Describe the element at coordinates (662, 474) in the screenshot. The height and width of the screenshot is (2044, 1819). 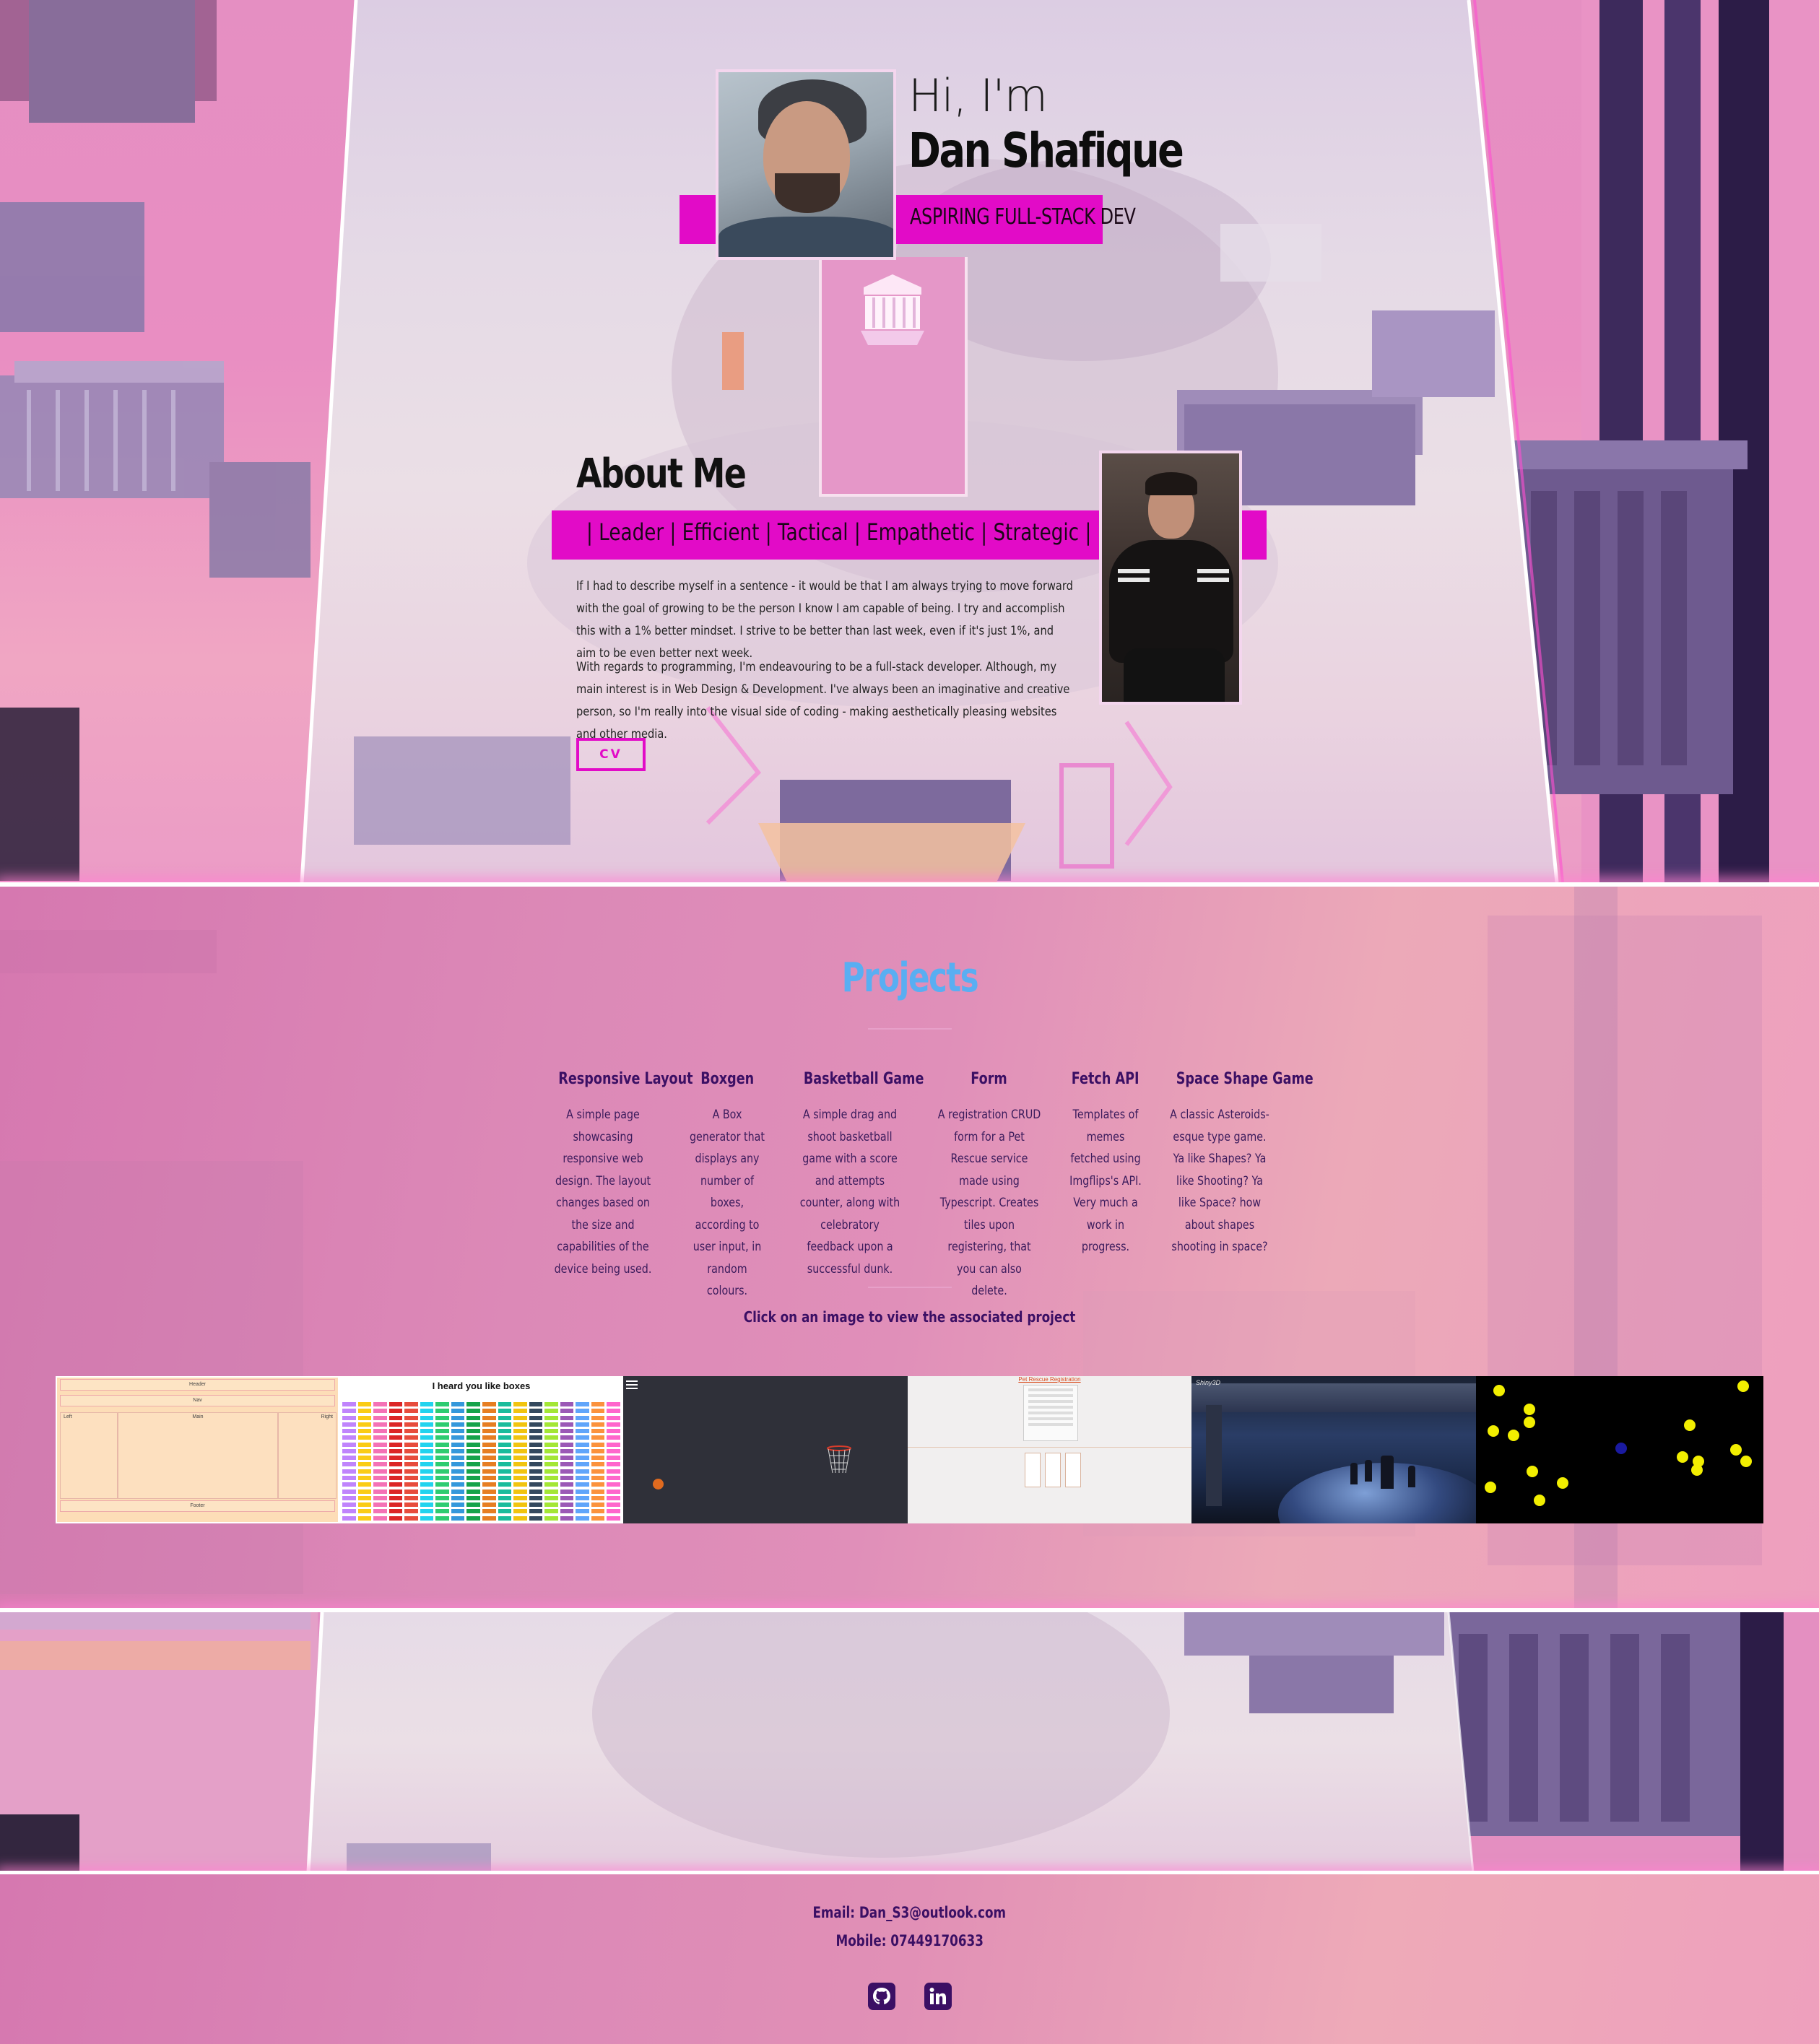
I see `about-title: About Me` at that location.